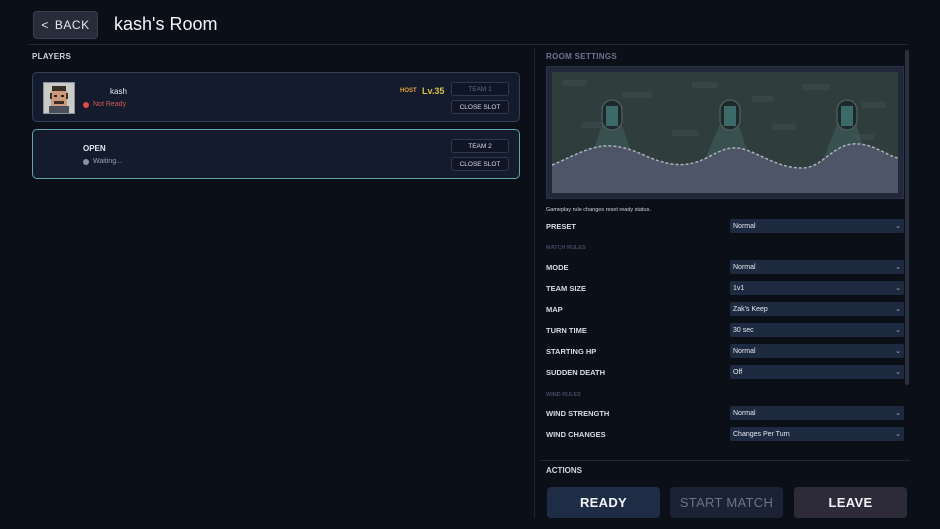 This screenshot has height=529, width=940. What do you see at coordinates (561, 226) in the screenshot?
I see `preset-label: PRESET` at bounding box center [561, 226].